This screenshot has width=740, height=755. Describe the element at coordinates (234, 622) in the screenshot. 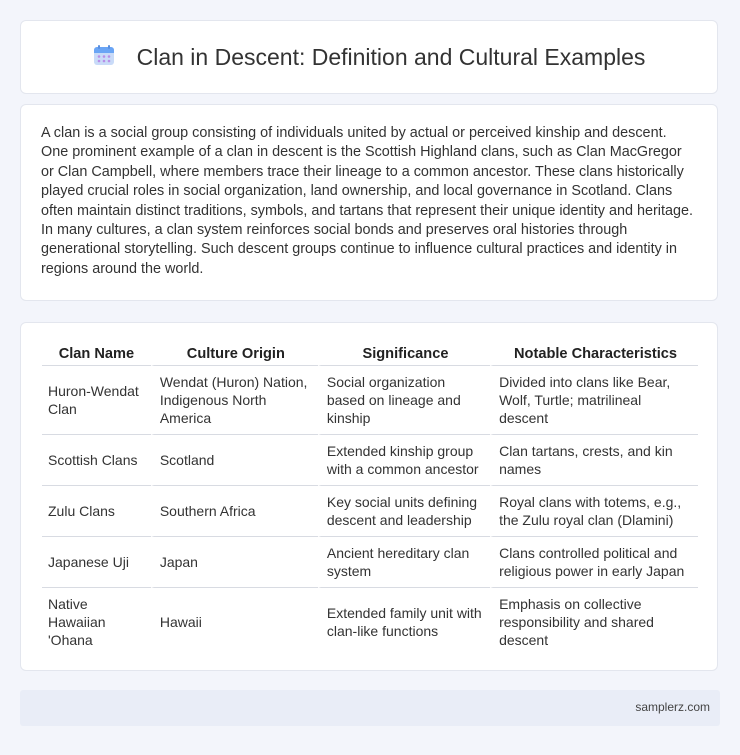

I see `cell-culture-origin: Hawaii` at that location.